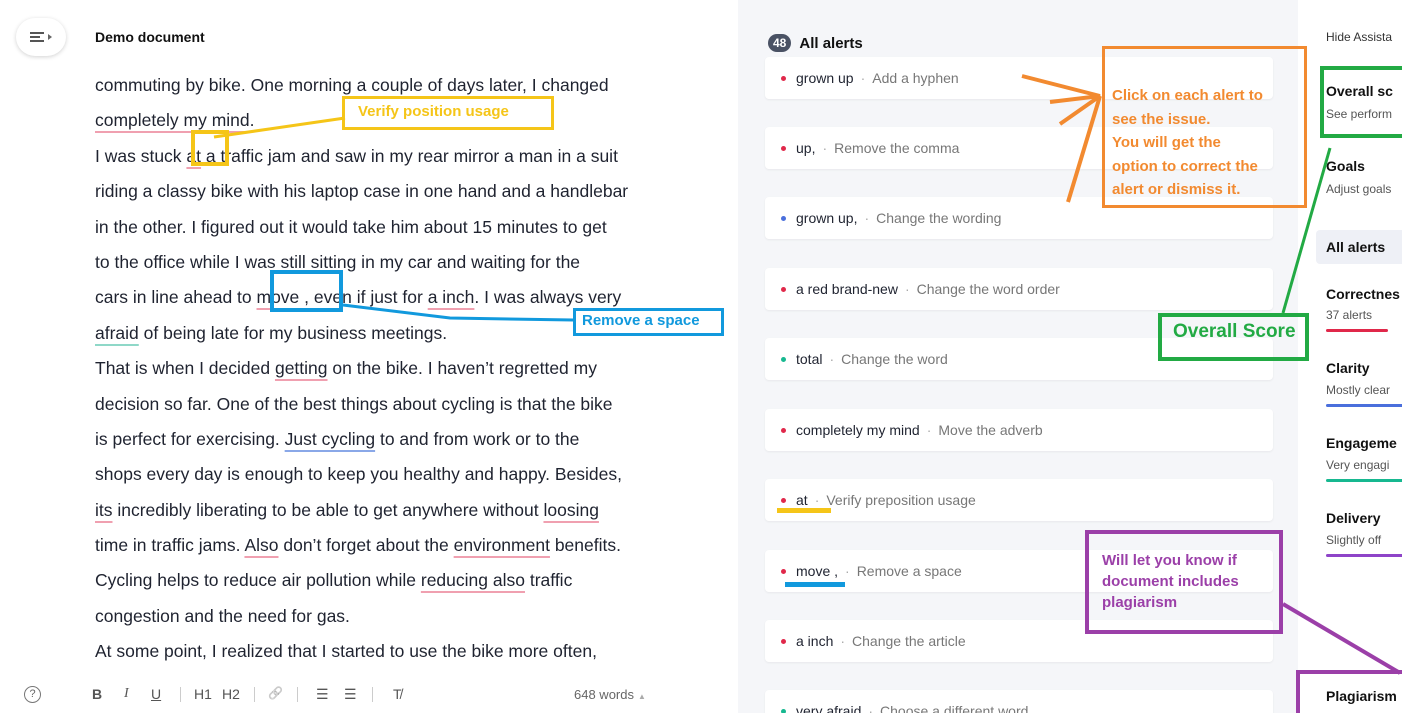 The height and width of the screenshot is (713, 1402). I want to click on alert-description: Remove the comma, so click(897, 148).